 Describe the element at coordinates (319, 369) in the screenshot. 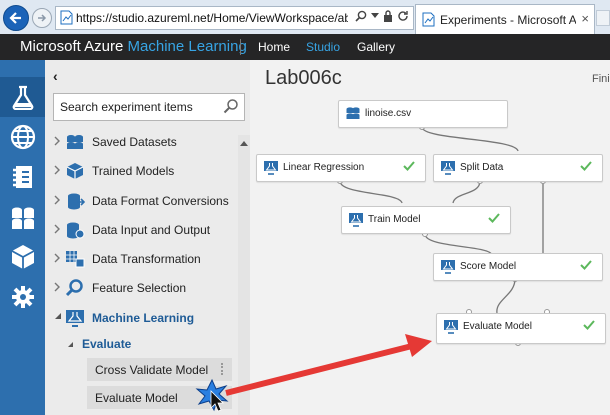

I see `annotation-arrow` at that location.